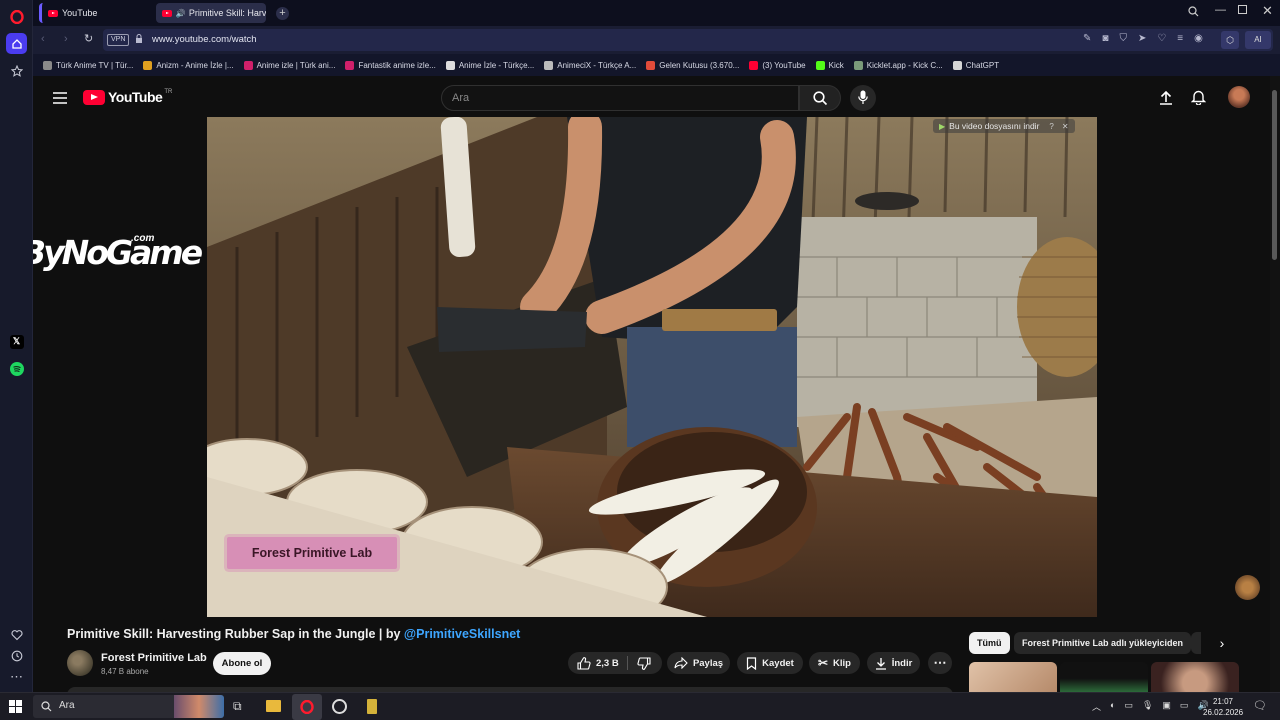 The height and width of the screenshot is (720, 1280). I want to click on star-icon, so click(16, 70).